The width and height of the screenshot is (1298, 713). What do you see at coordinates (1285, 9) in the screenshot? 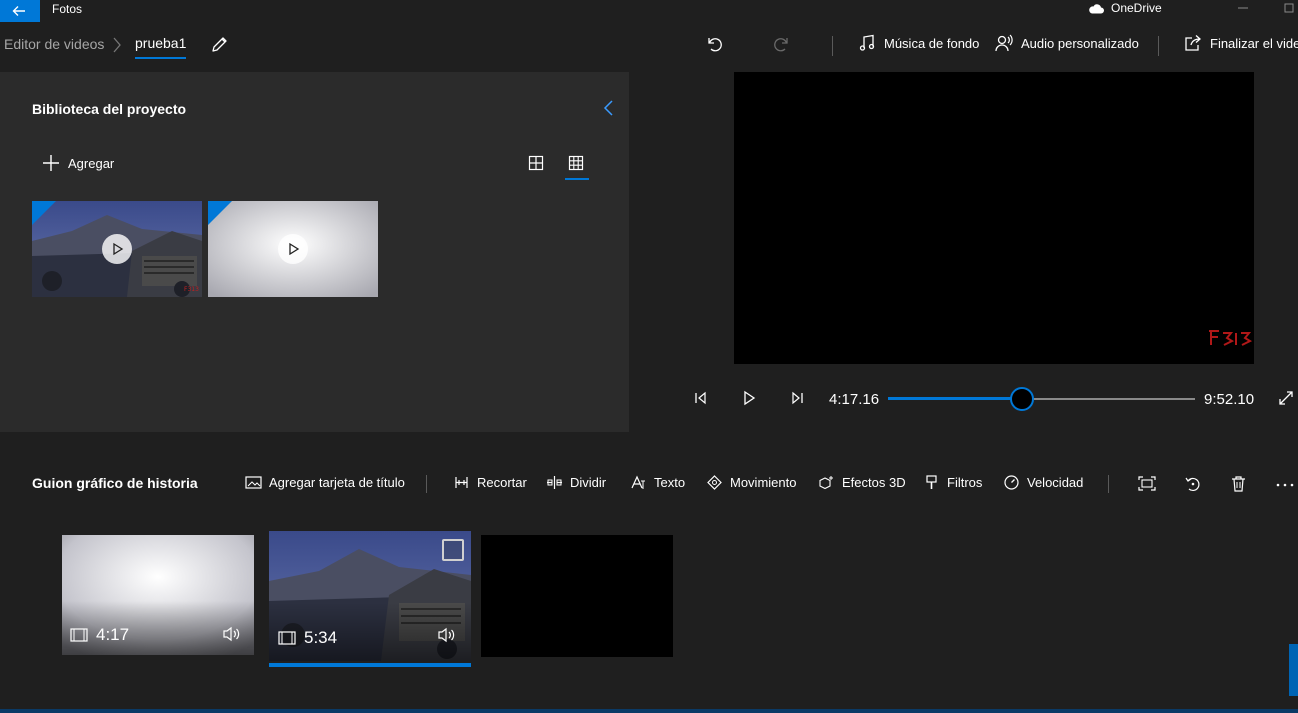
I see `maximize-button` at bounding box center [1285, 9].